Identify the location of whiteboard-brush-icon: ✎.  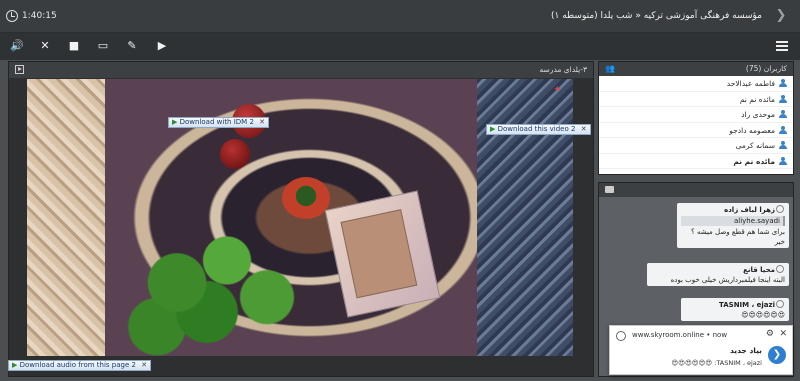
(132, 46).